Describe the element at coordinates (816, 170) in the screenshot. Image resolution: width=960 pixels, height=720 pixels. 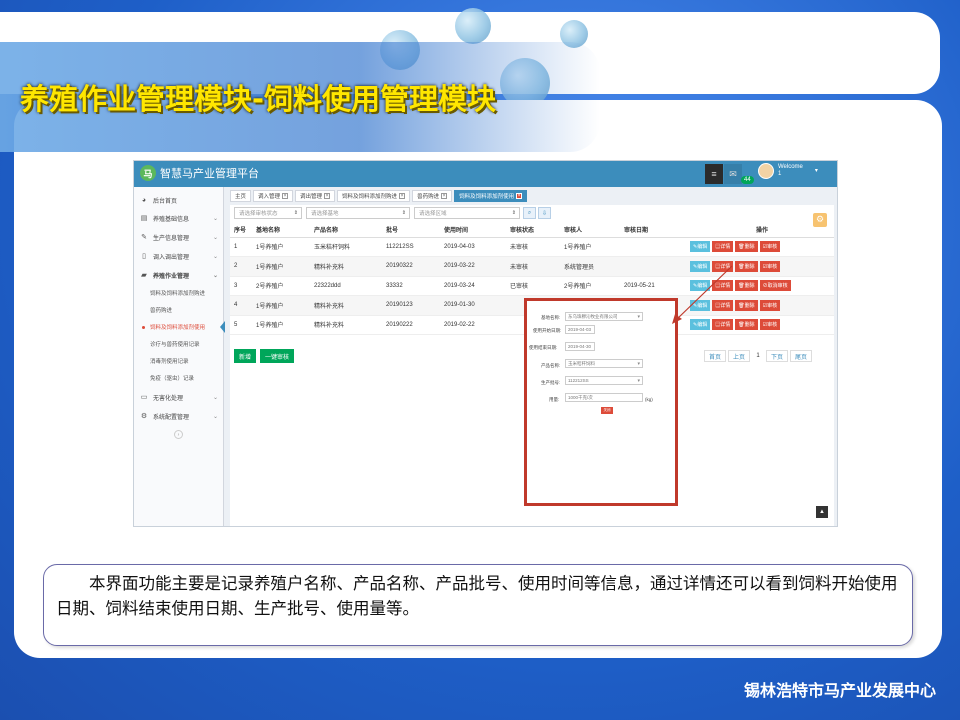
I see `chevron-down-icon: ▾` at that location.